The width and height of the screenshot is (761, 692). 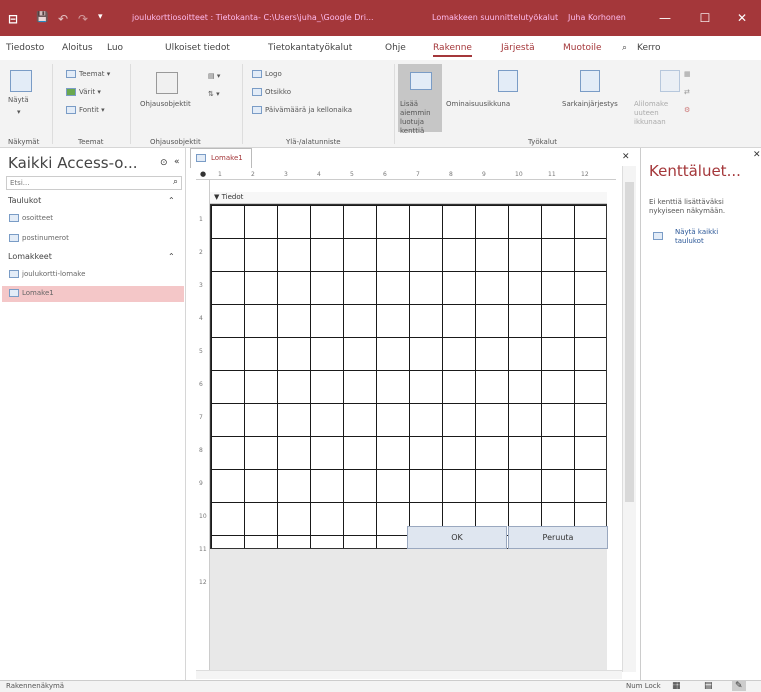 I want to click on restore-button: ☐, so click(x=705, y=18).